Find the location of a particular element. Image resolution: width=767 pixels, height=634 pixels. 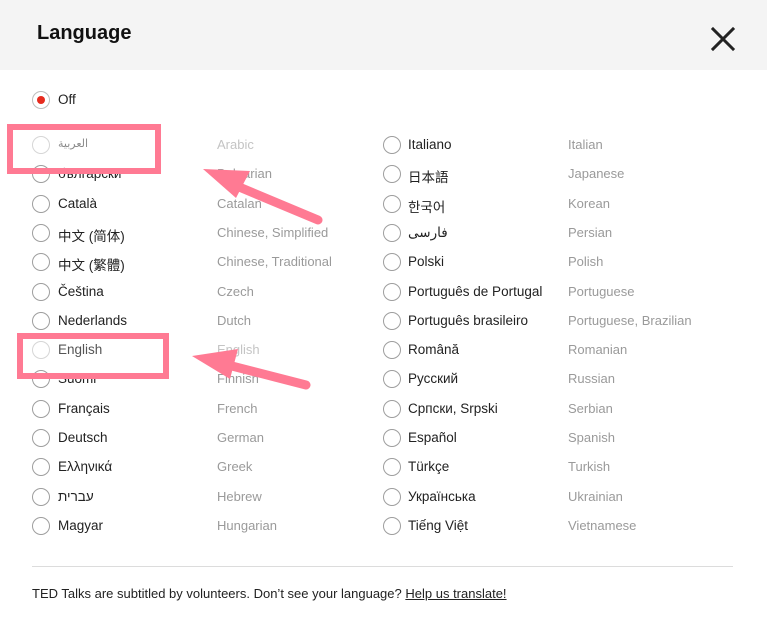

radio-greek is located at coordinates (41, 467).